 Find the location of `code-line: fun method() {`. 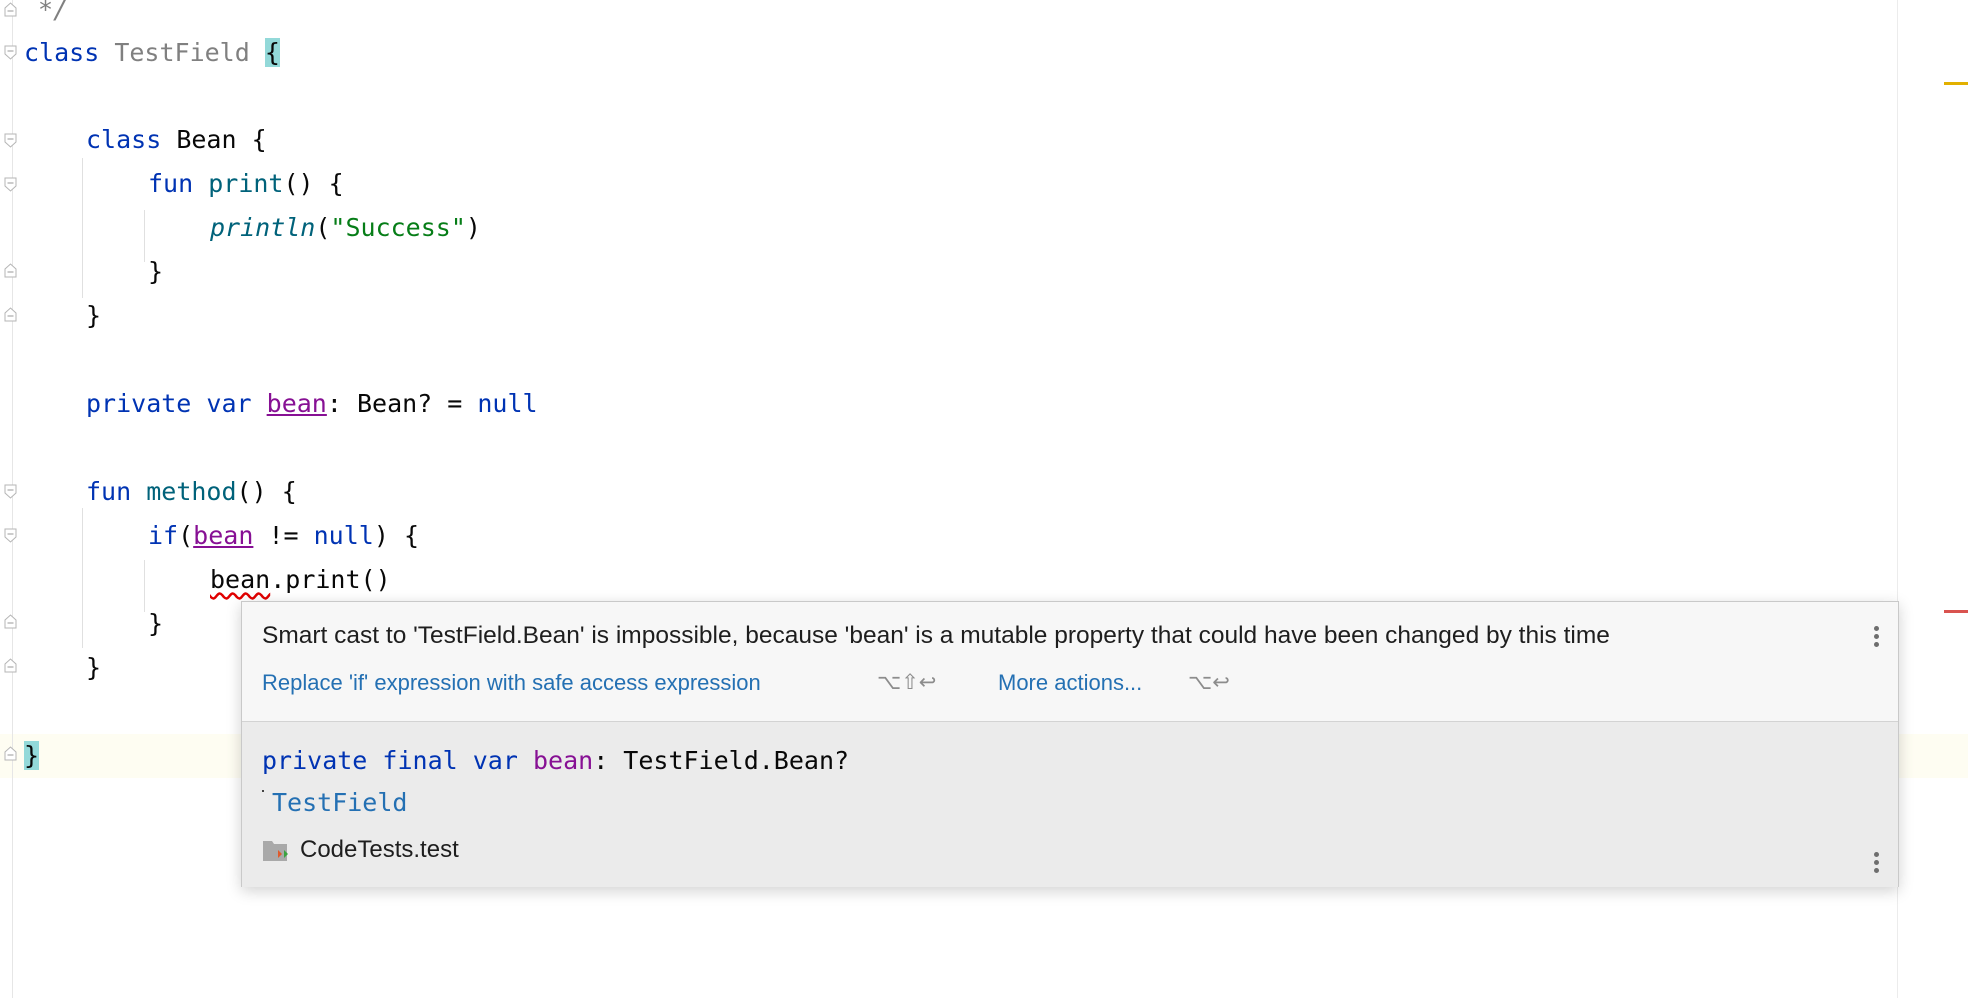

code-line: fun method() { is located at coordinates (191, 492).